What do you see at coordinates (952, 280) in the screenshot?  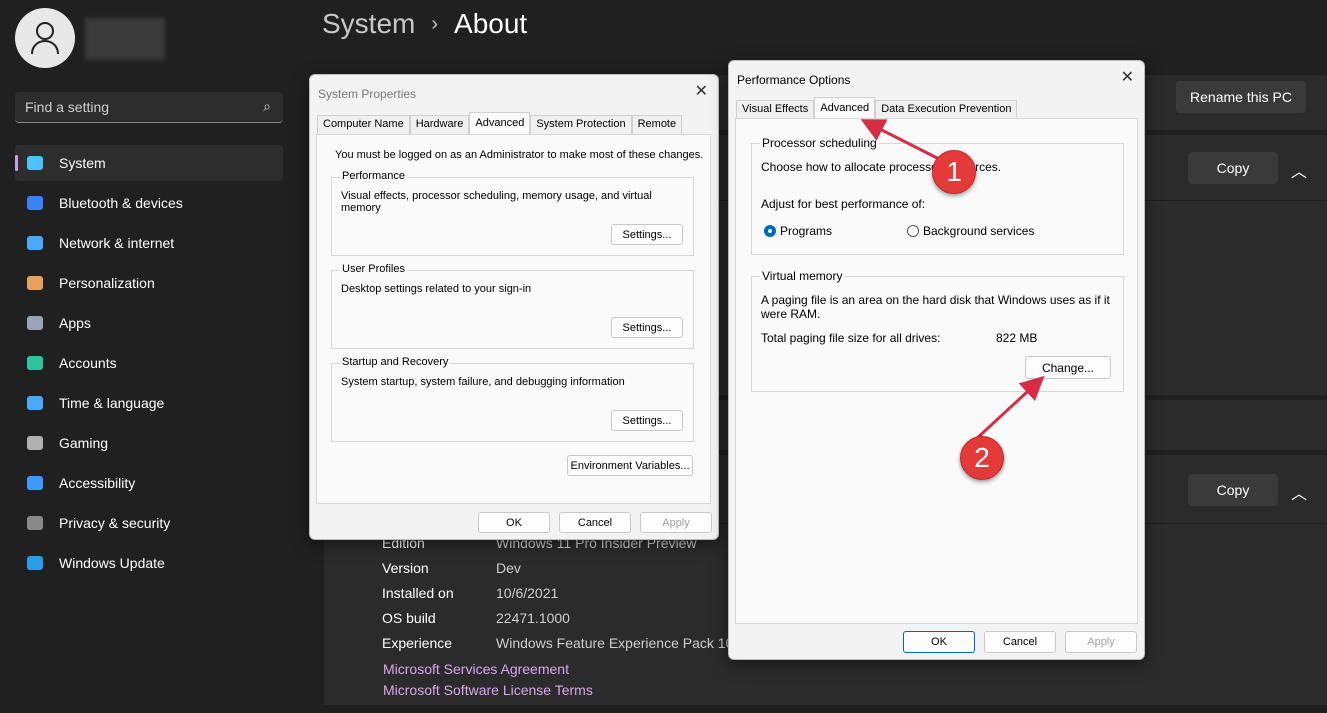 I see `annotation-arrows` at bounding box center [952, 280].